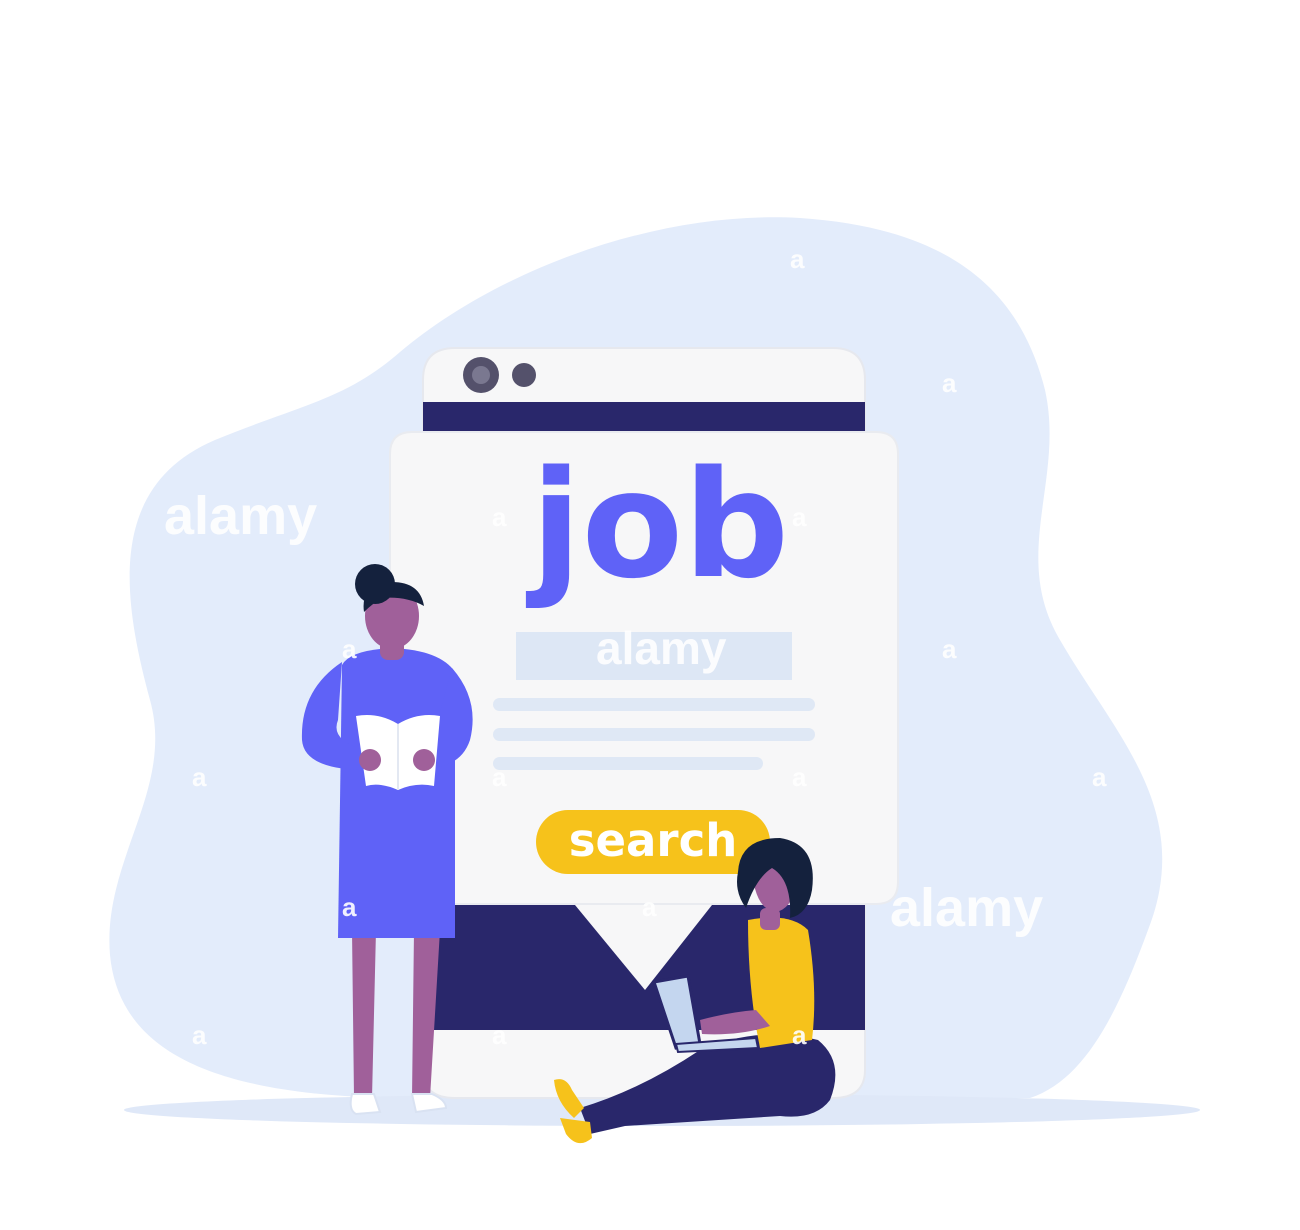 The image size is (1300, 1230). Describe the element at coordinates (644, 417) in the screenshot. I see `browser-title-bar` at that location.